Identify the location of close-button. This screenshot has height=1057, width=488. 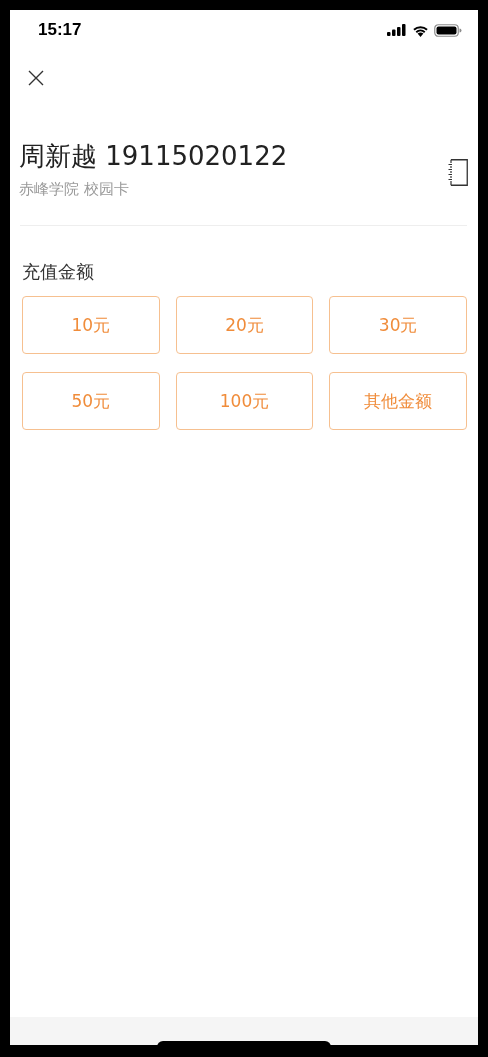
(36, 77).